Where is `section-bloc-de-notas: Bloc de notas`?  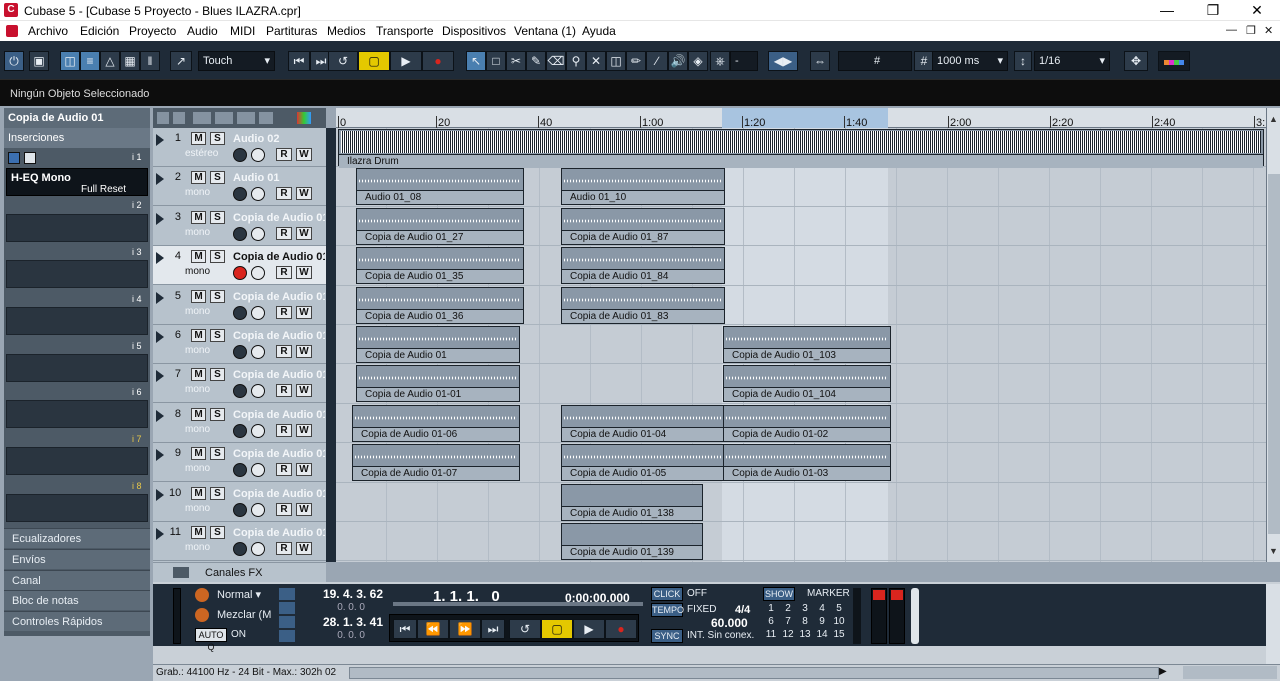
section-bloc-de-notas: Bloc de notas is located at coordinates (77, 600).